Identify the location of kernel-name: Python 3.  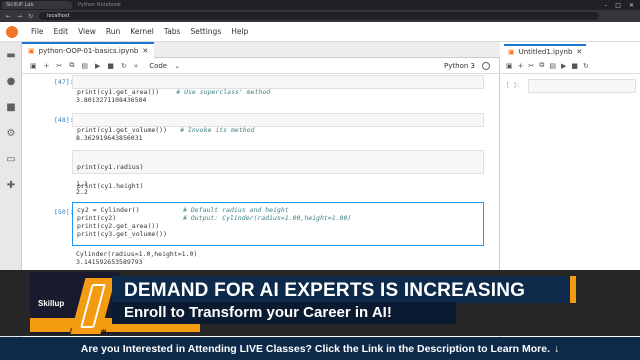
(459, 66).